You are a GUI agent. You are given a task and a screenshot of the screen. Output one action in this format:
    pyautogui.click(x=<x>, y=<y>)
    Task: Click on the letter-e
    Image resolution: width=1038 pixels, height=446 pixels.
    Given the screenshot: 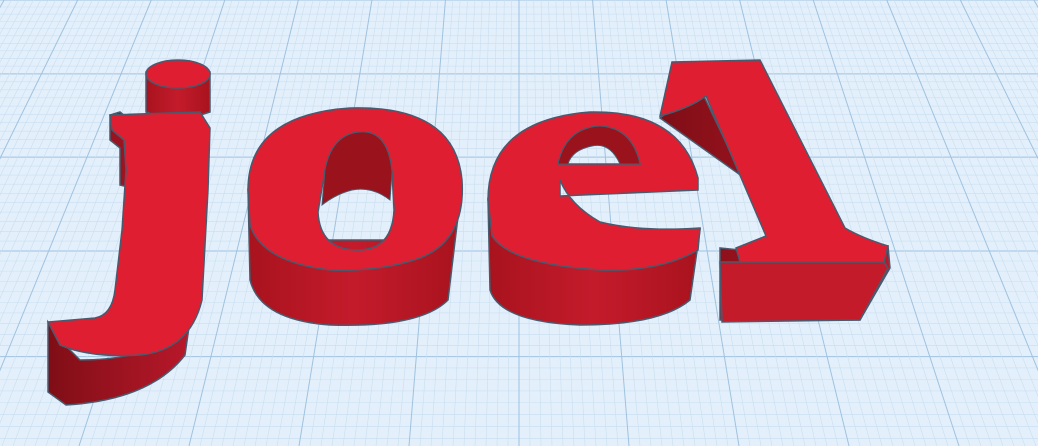 What is the action you would take?
    pyautogui.click(x=594, y=218)
    